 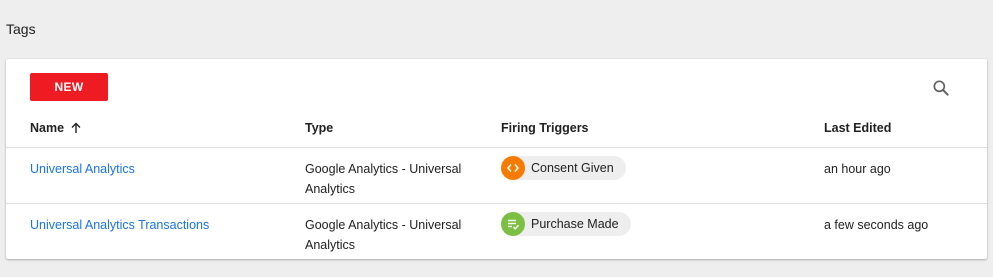 I want to click on column-header-last-edited: Last Edited, so click(x=857, y=128).